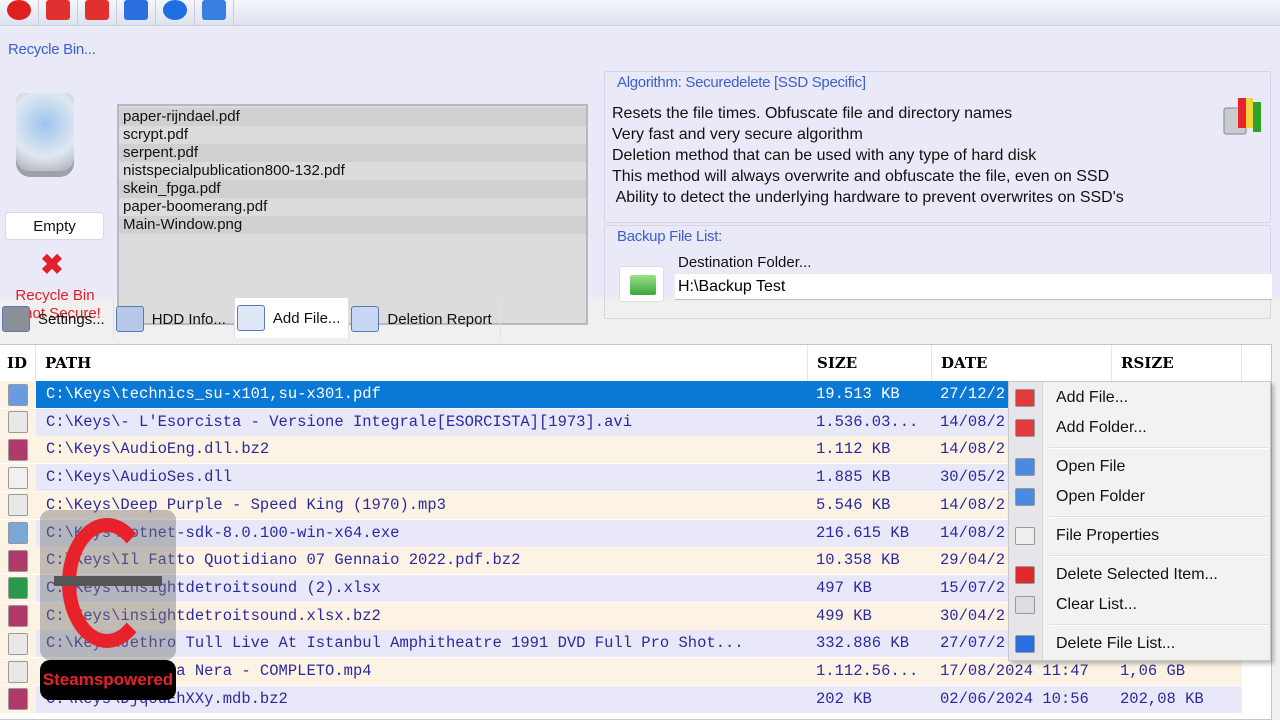  What do you see at coordinates (213, 394) in the screenshot?
I see `cell-path: C:\Keys\technics_su-x101,su-x301.pdf` at bounding box center [213, 394].